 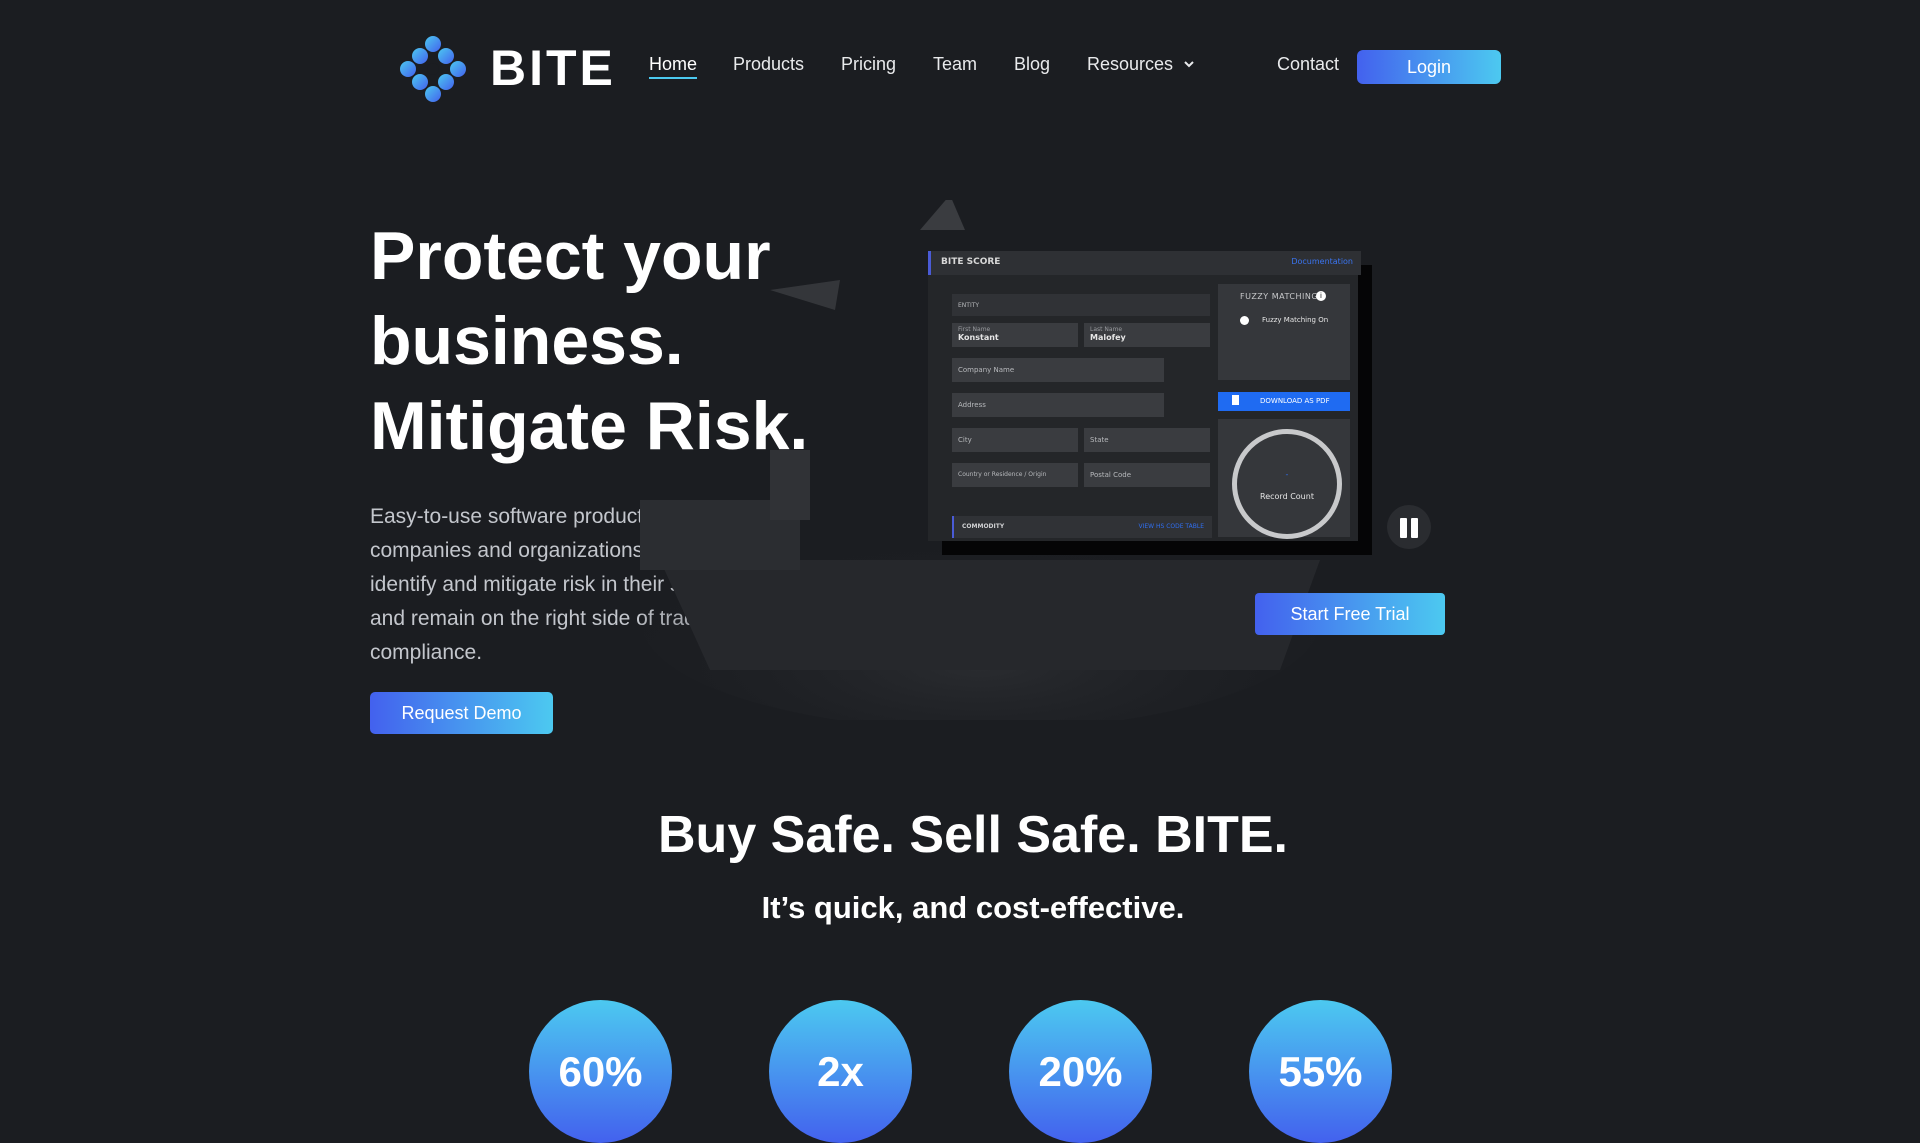 I want to click on state-field: State, so click(x=1147, y=440).